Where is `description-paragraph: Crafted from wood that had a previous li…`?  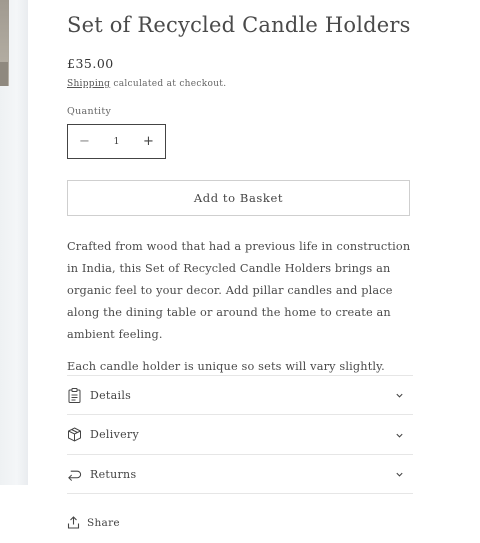 description-paragraph: Crafted from wood that had a previous li… is located at coordinates (239, 290).